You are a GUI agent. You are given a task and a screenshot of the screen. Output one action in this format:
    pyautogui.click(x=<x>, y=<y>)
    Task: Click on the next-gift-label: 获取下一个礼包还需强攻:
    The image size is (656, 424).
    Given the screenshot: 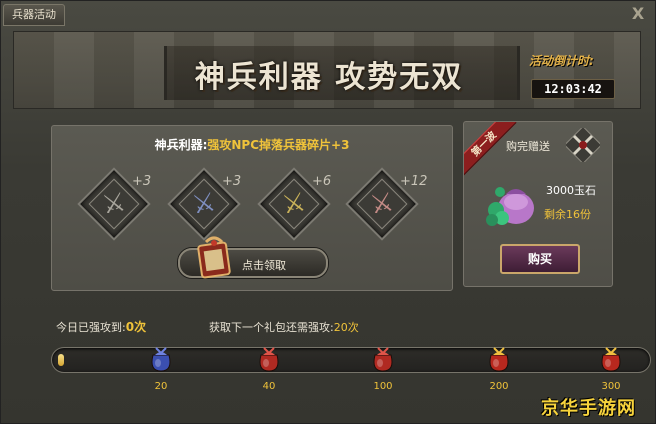 What is the action you would take?
    pyautogui.click(x=271, y=327)
    